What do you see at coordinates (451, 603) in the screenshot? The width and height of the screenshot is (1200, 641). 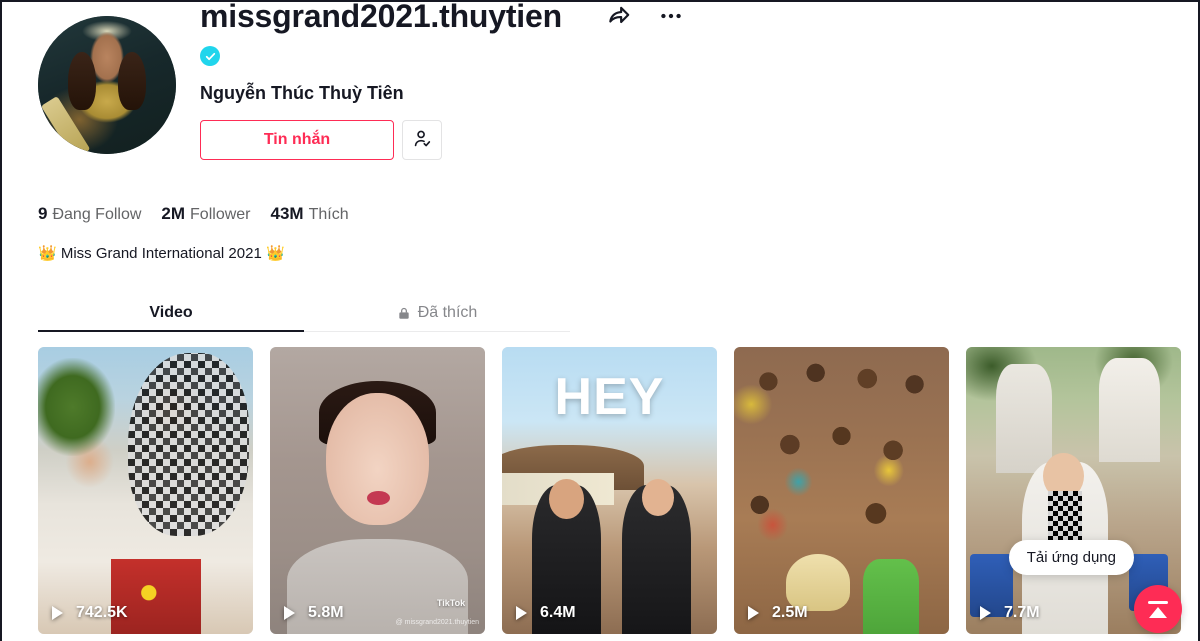 I see `tiktok-watermark: TikTok` at bounding box center [451, 603].